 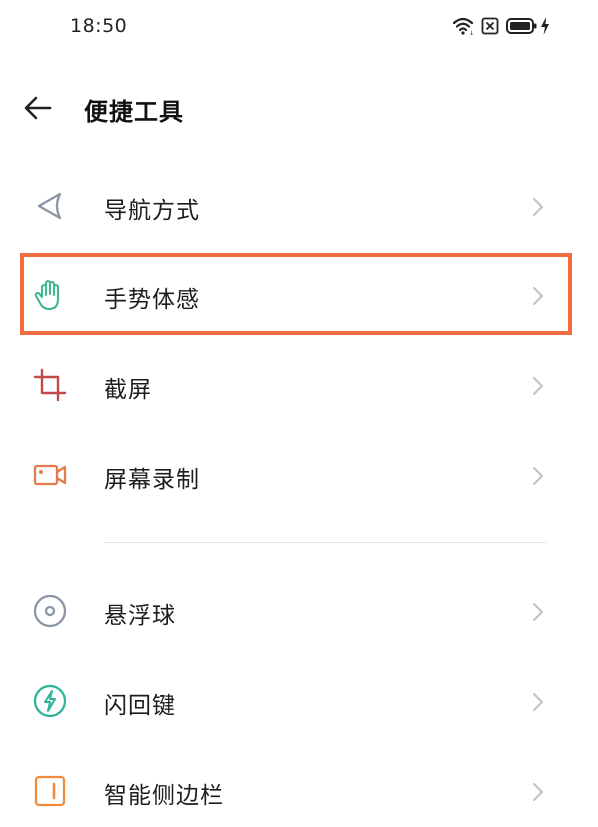 I want to click on smart-sidebar-icon, so click(x=50, y=791).